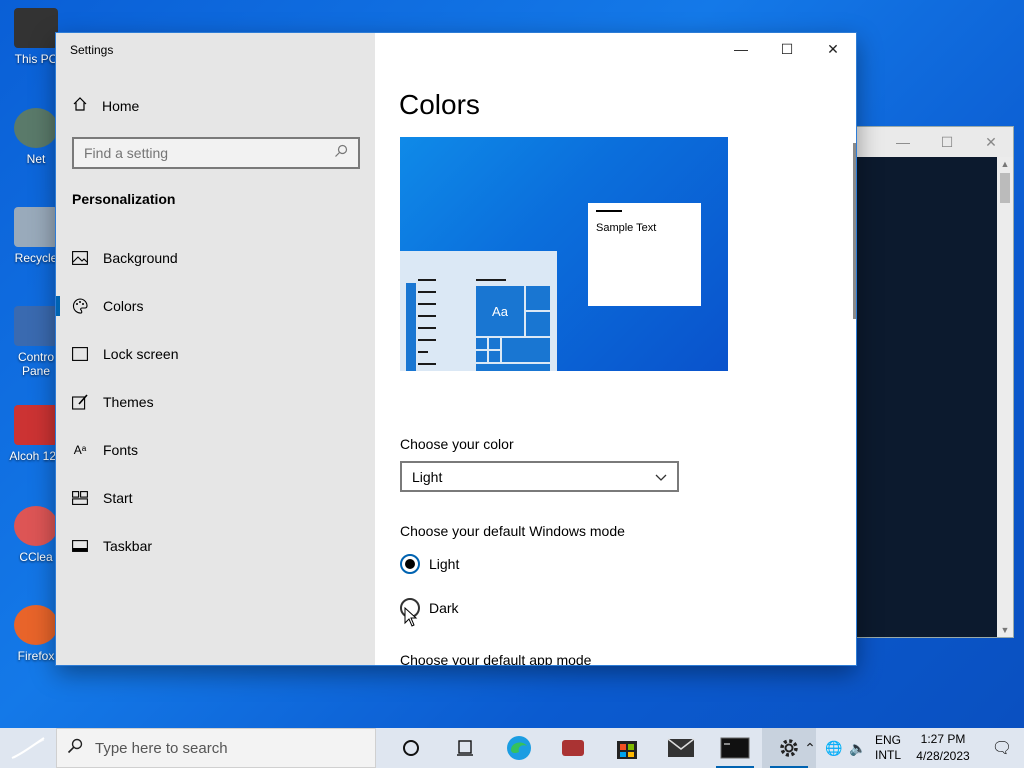  What do you see at coordinates (991, 142) in the screenshot?
I see `close-icon: ✕` at bounding box center [991, 142].